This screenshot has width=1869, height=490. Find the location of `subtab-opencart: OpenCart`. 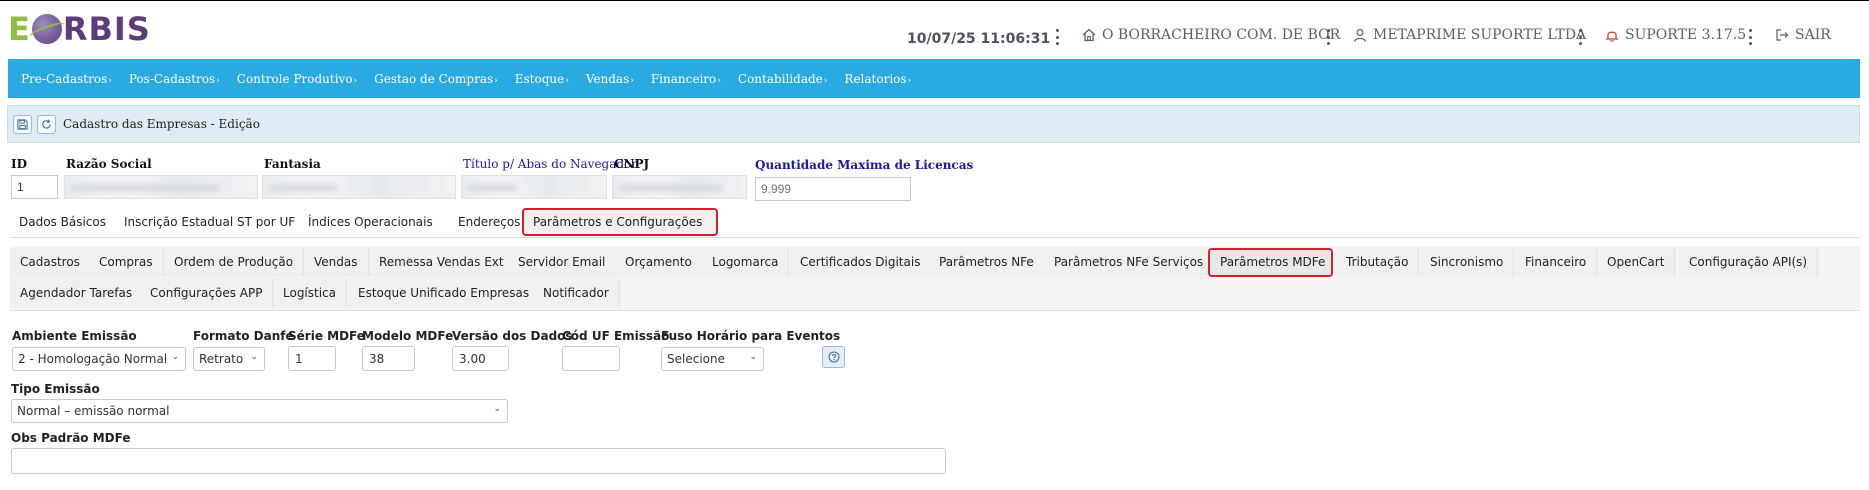

subtab-opencart: OpenCart is located at coordinates (1636, 262).